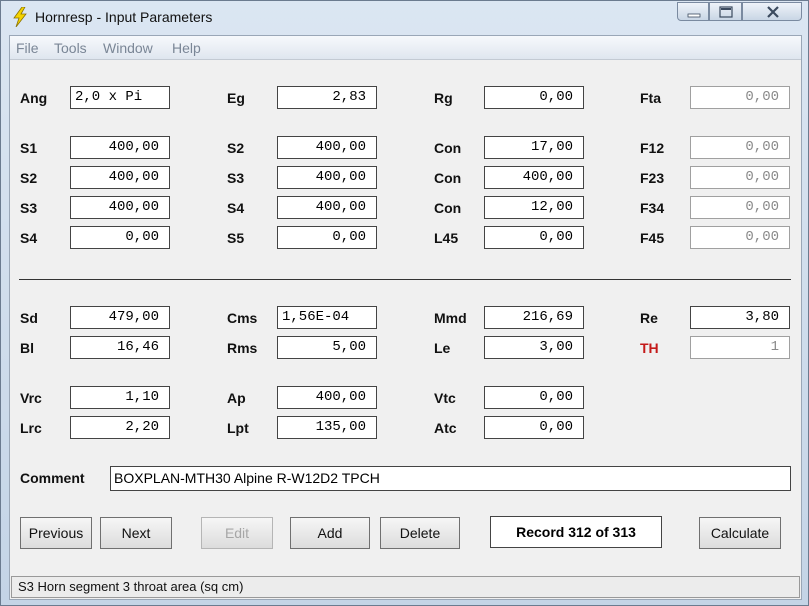 This screenshot has width=809, height=606. I want to click on close-button, so click(772, 11).